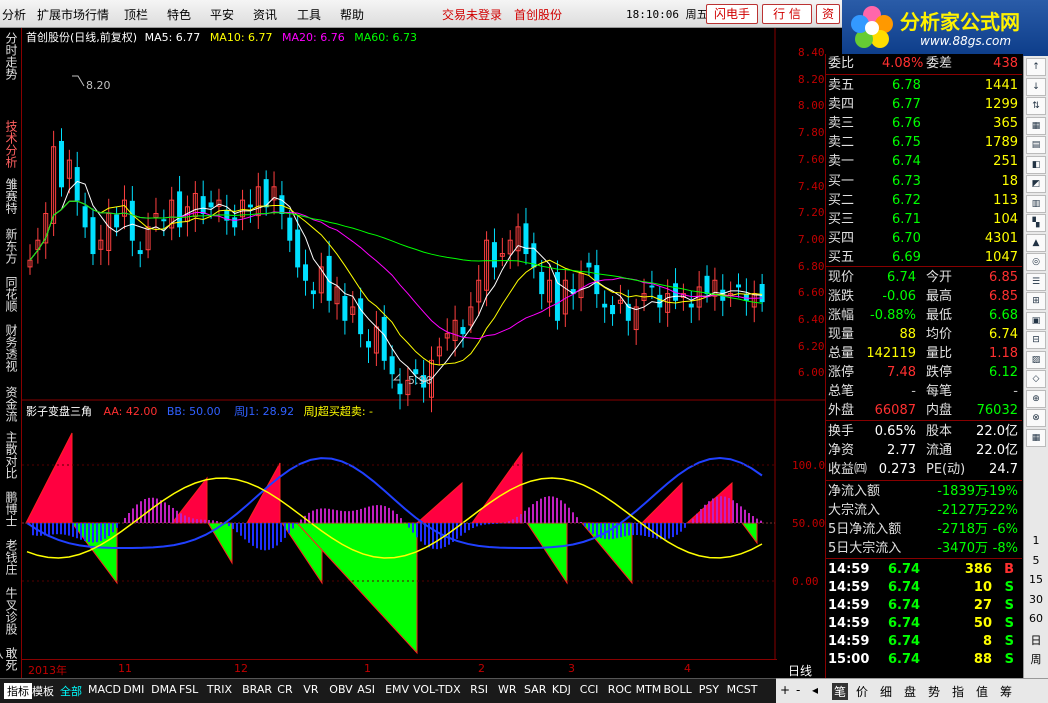 The width and height of the screenshot is (1048, 703). I want to click on tab-xindongfang: 新东方, so click(11, 246).